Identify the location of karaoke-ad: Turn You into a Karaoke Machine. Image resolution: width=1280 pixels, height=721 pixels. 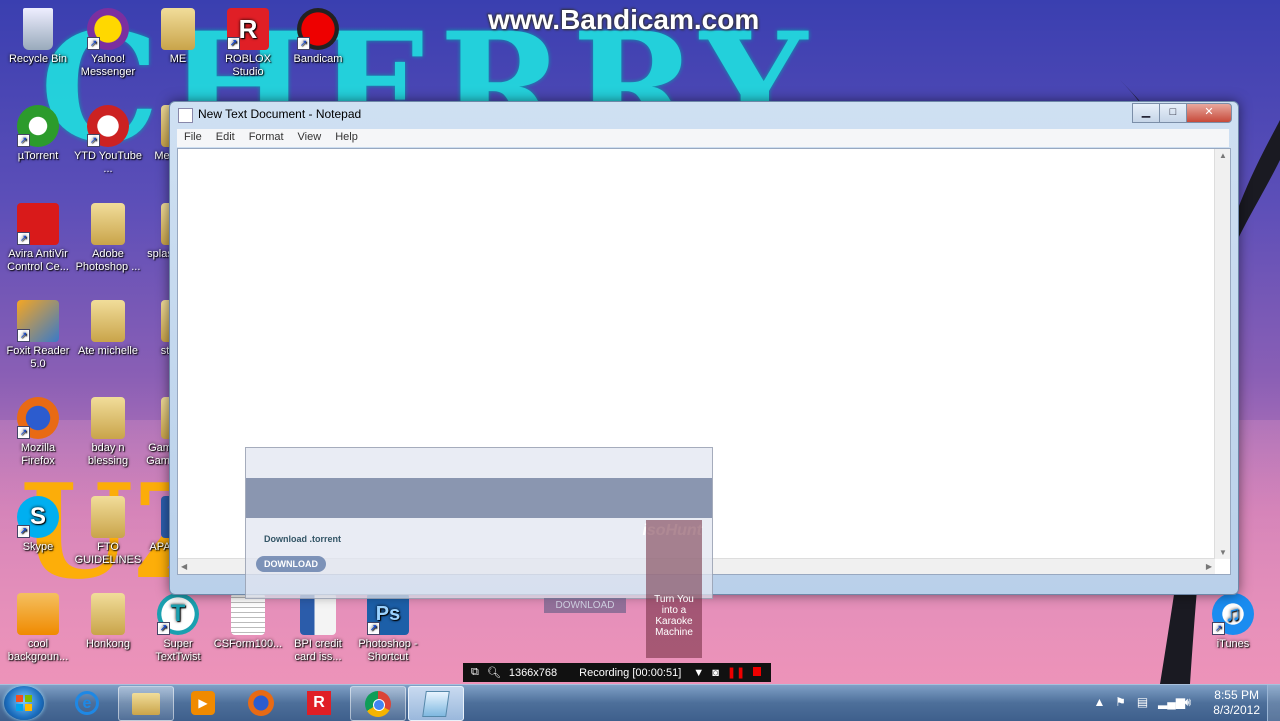
(674, 589).